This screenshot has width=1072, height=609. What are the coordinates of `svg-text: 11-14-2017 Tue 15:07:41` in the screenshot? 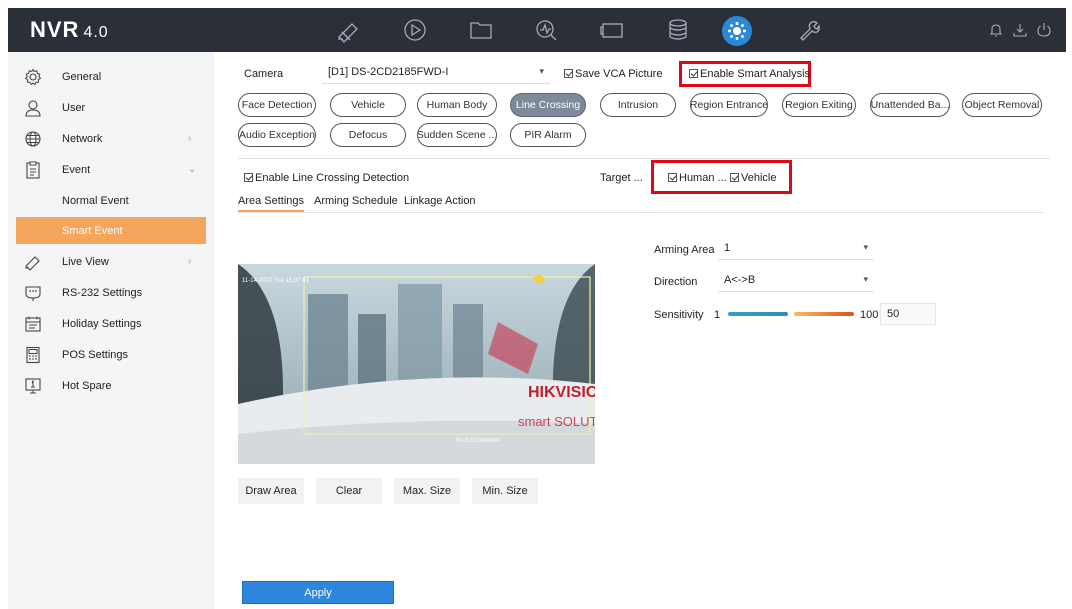 It's located at (276, 281).